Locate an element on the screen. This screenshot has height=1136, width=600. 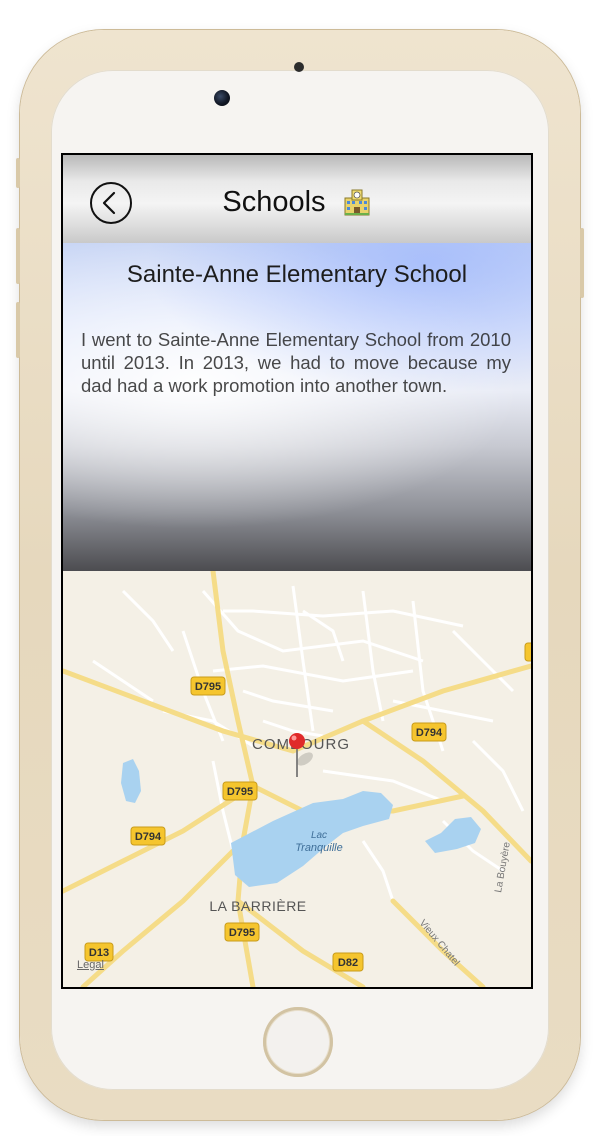
road-label: D82 is located at coordinates (348, 963).